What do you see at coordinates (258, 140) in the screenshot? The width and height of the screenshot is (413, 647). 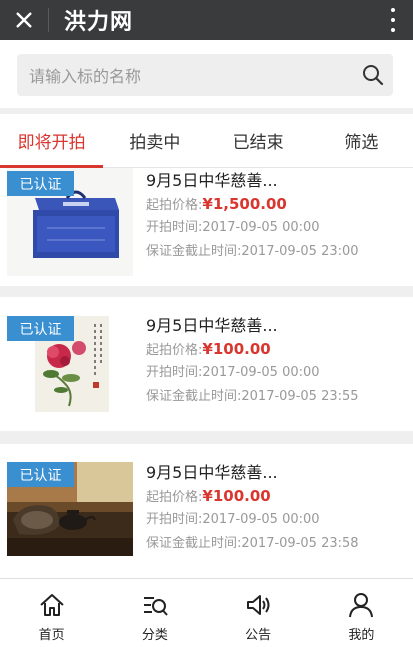 I see `tab-ended: 已结束` at bounding box center [258, 140].